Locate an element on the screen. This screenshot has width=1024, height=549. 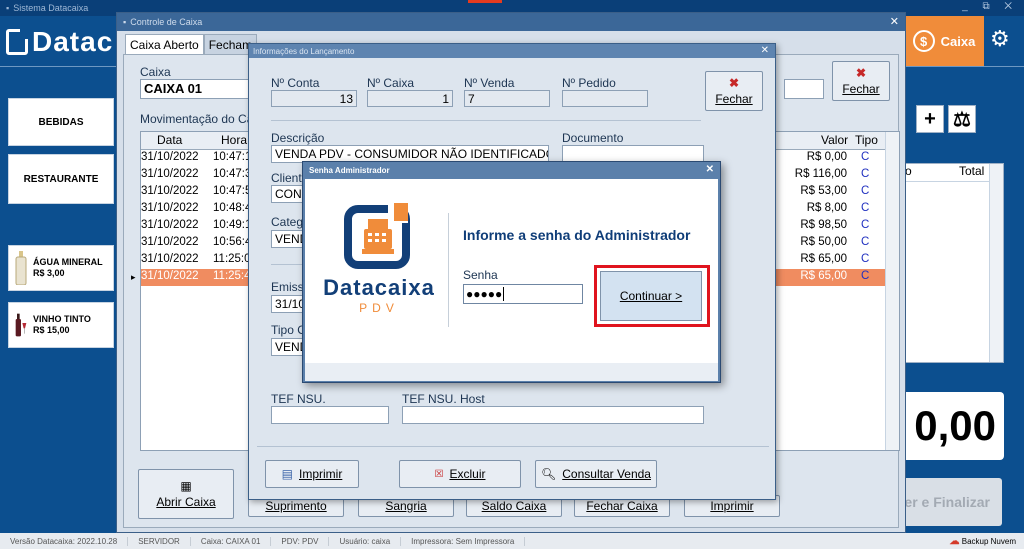
total-display: 0,00 is located at coordinates (949, 426).